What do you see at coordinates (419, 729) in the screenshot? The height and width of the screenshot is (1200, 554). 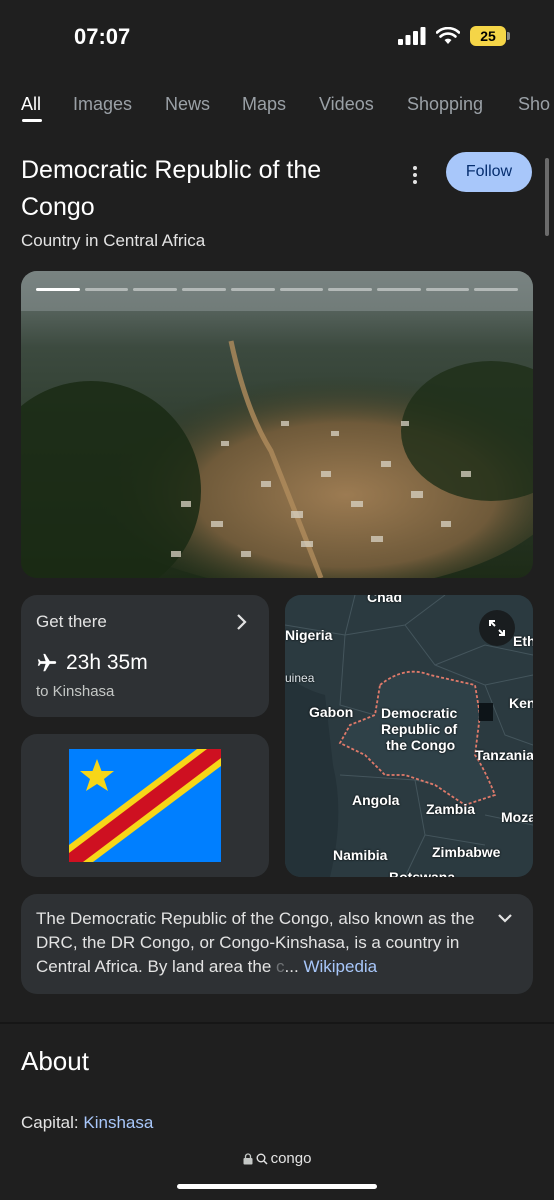 I see `map-label-drc-2: Republic of` at bounding box center [419, 729].